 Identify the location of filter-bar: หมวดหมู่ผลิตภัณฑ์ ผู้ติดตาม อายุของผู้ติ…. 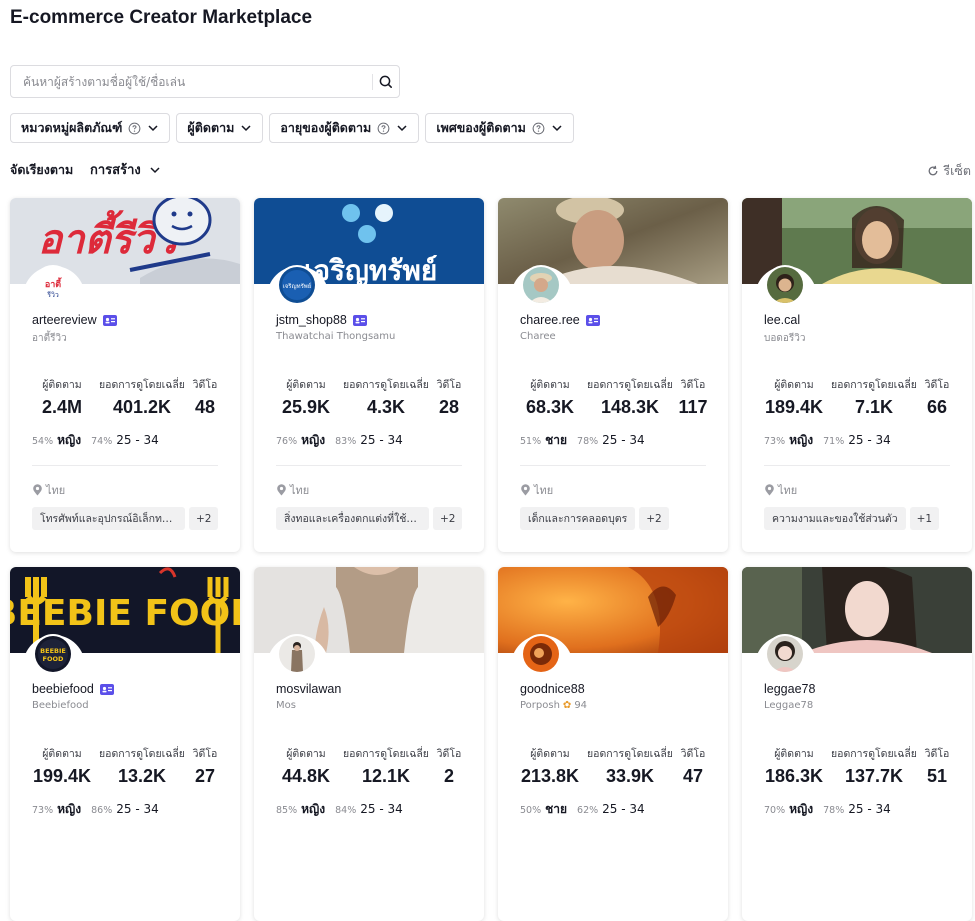
(292, 128).